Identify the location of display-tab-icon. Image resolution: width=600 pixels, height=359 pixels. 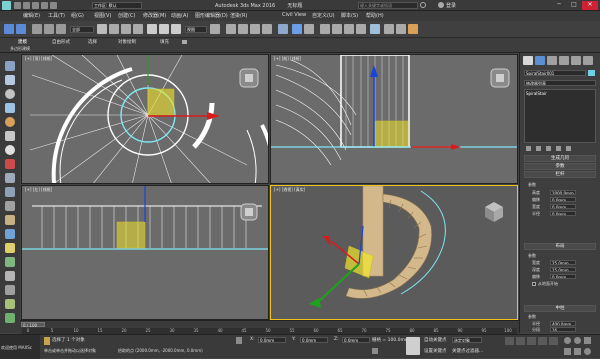
(576, 60).